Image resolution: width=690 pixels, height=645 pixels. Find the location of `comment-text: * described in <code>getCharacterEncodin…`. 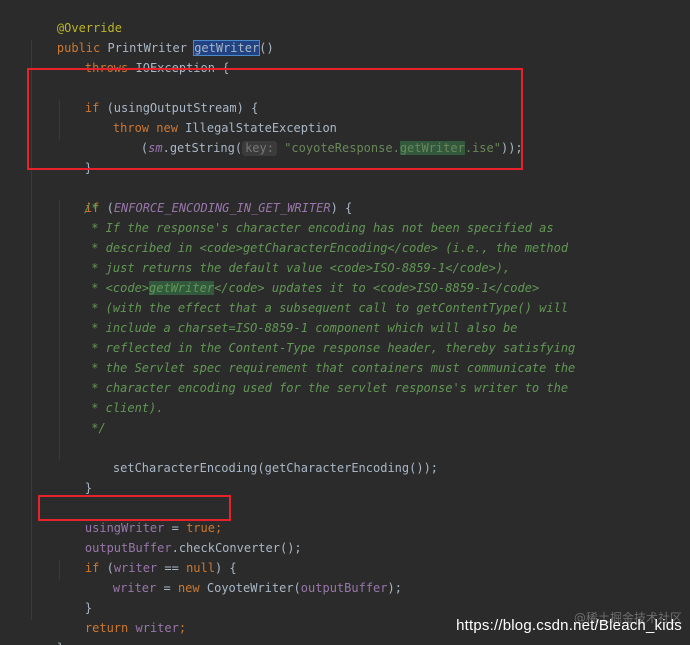

comment-text: * described in <code>getCharacterEncodin… is located at coordinates (326, 248).